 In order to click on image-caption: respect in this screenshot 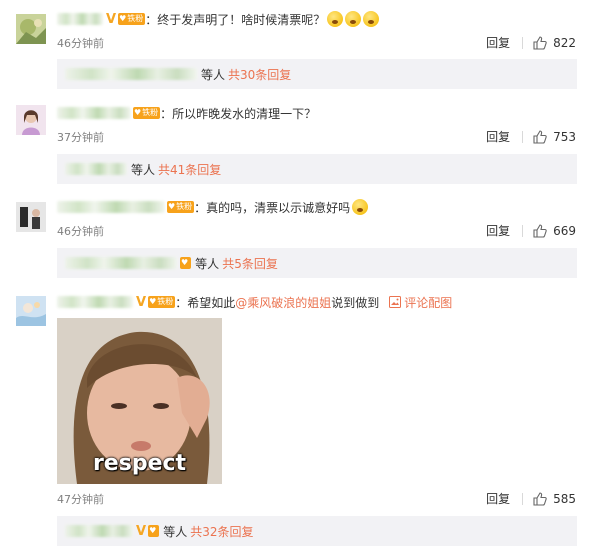, I will do `click(139, 463)`.